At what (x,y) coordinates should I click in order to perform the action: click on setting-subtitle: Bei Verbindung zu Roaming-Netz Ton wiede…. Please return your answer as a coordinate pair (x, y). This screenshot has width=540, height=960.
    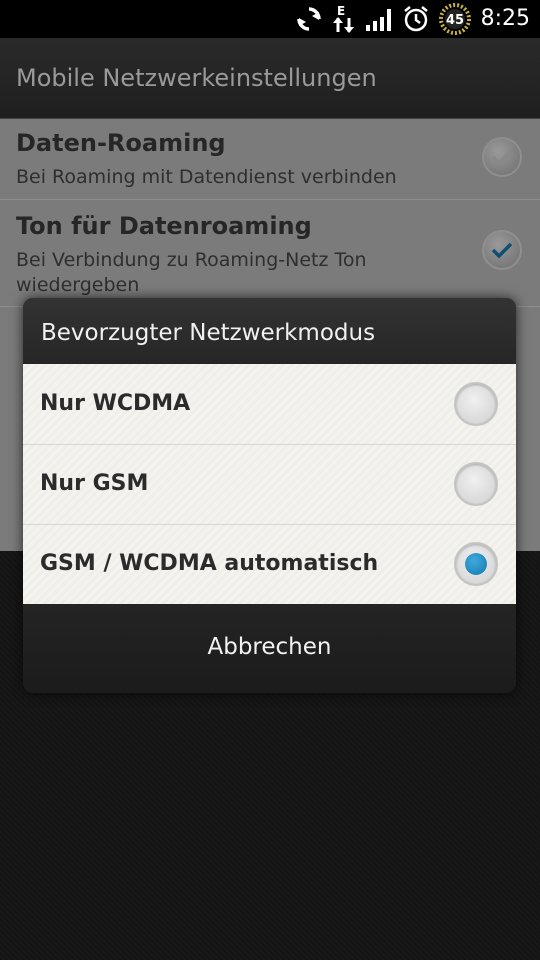
    Looking at the image, I should click on (191, 272).